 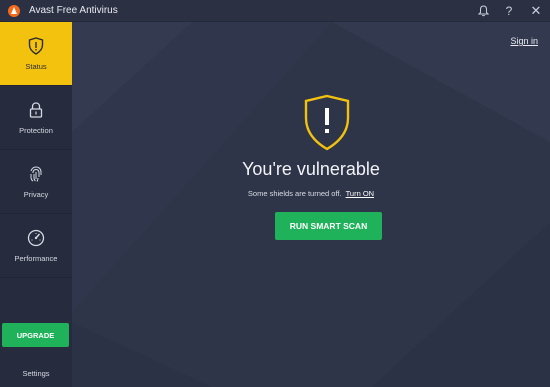 I want to click on turn-on-link: Turn ON, so click(x=360, y=193).